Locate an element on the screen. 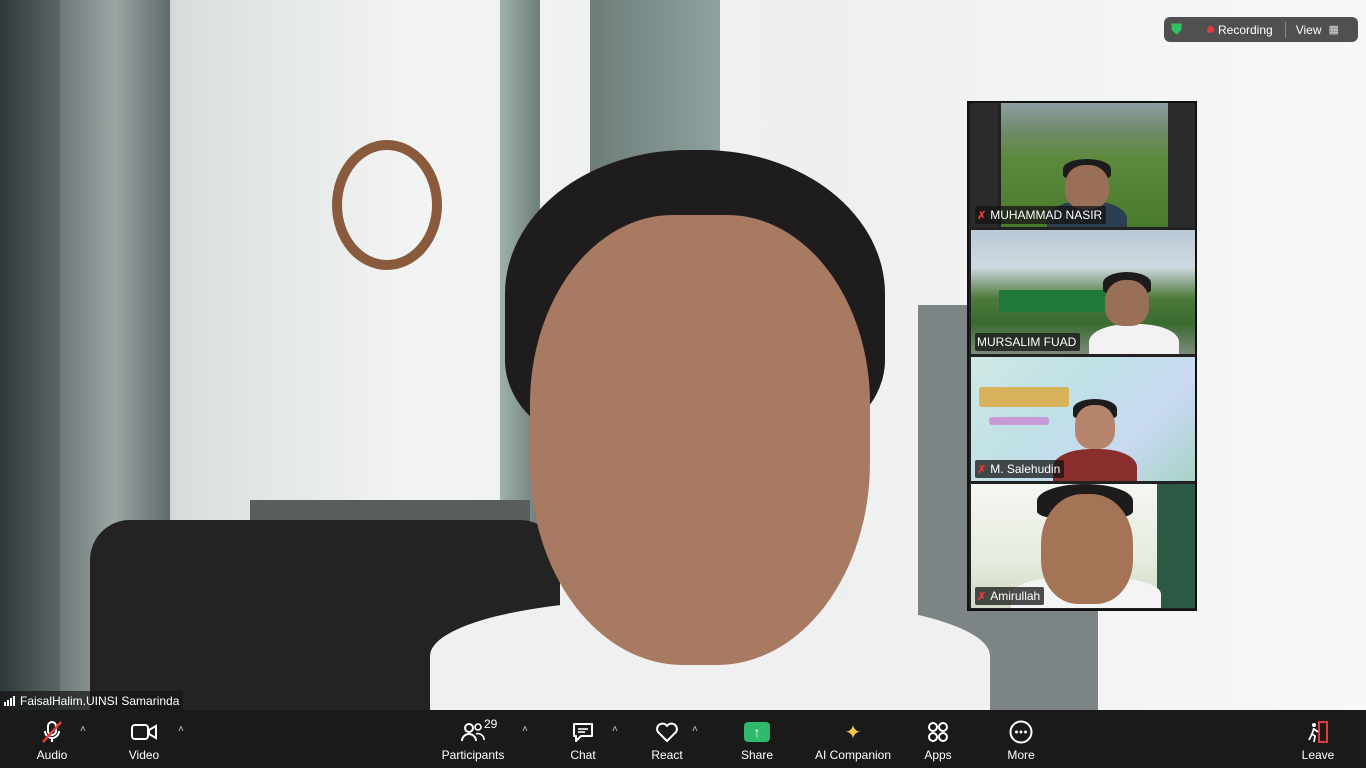 This screenshot has height=768, width=1366. speaker-face is located at coordinates (700, 440).